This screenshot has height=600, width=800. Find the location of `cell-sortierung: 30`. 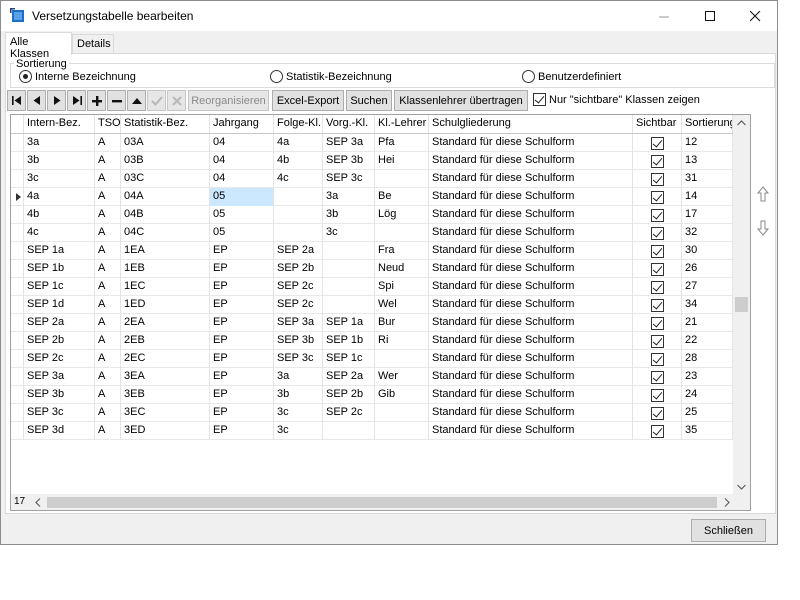

cell-sortierung: 30 is located at coordinates (707, 251).